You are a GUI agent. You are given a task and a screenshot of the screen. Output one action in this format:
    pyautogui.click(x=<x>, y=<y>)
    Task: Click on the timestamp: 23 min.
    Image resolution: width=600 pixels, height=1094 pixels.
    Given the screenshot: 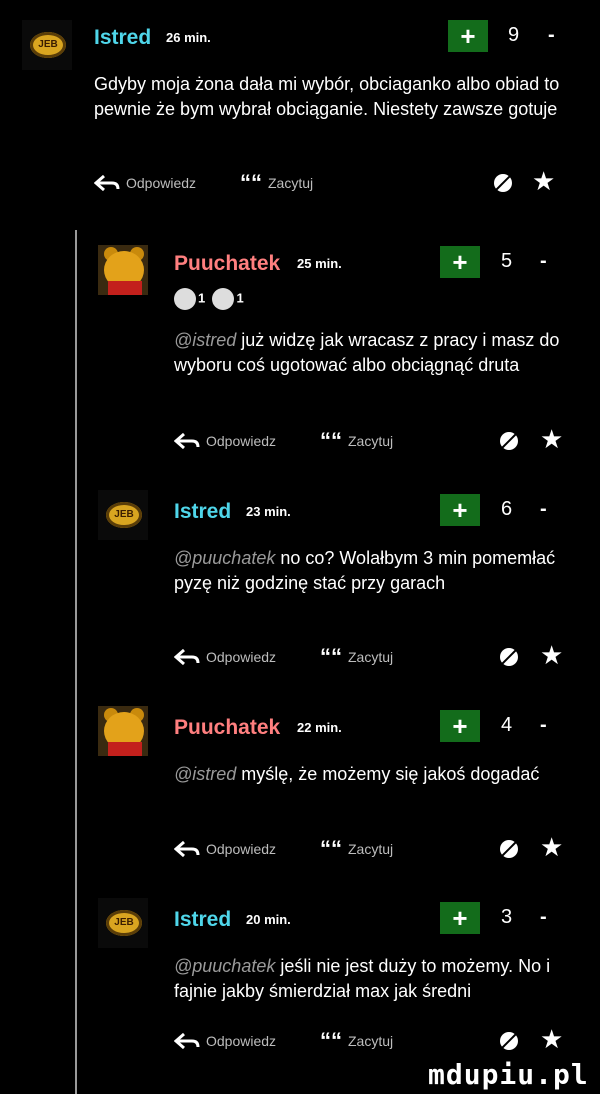 What is the action you would take?
    pyautogui.click(x=268, y=511)
    